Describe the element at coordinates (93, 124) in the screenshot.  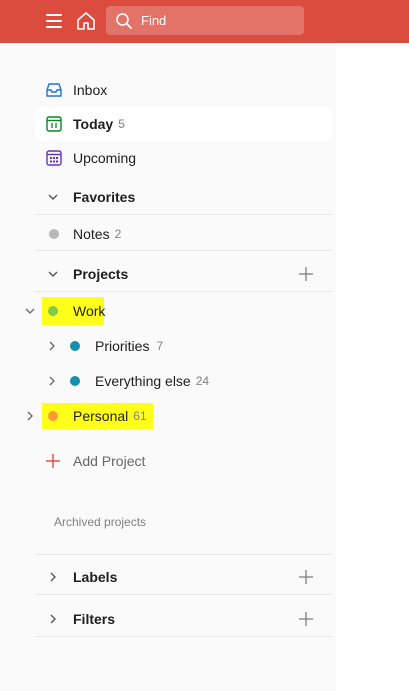
I see `nav-today-label: Today` at that location.